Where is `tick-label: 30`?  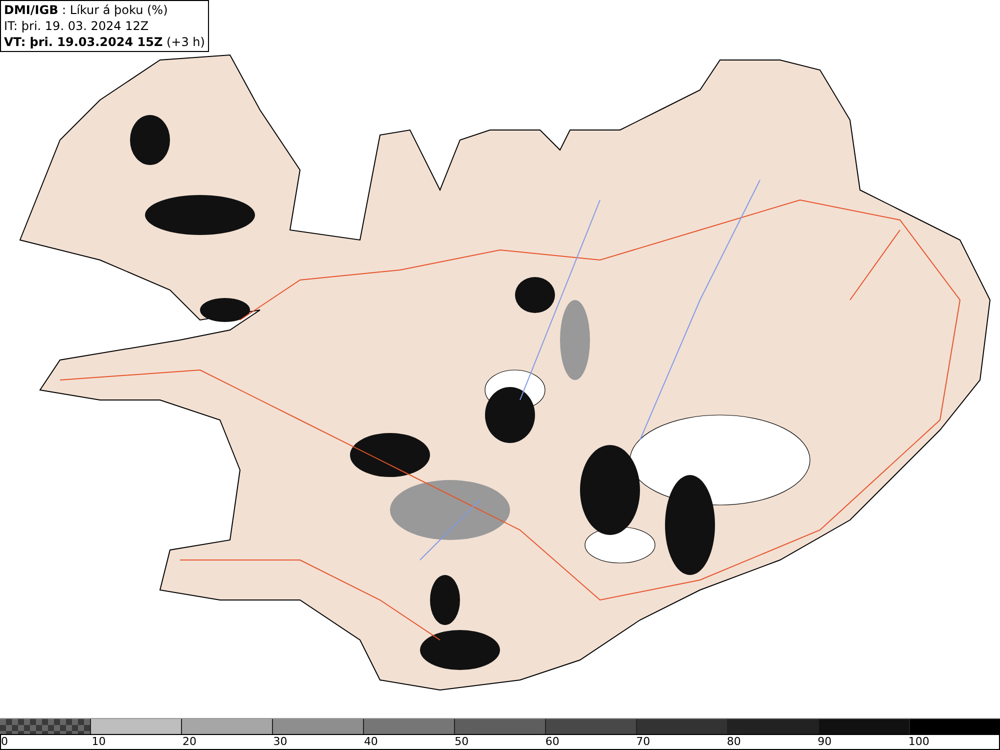 tick-label: 30 is located at coordinates (280, 741).